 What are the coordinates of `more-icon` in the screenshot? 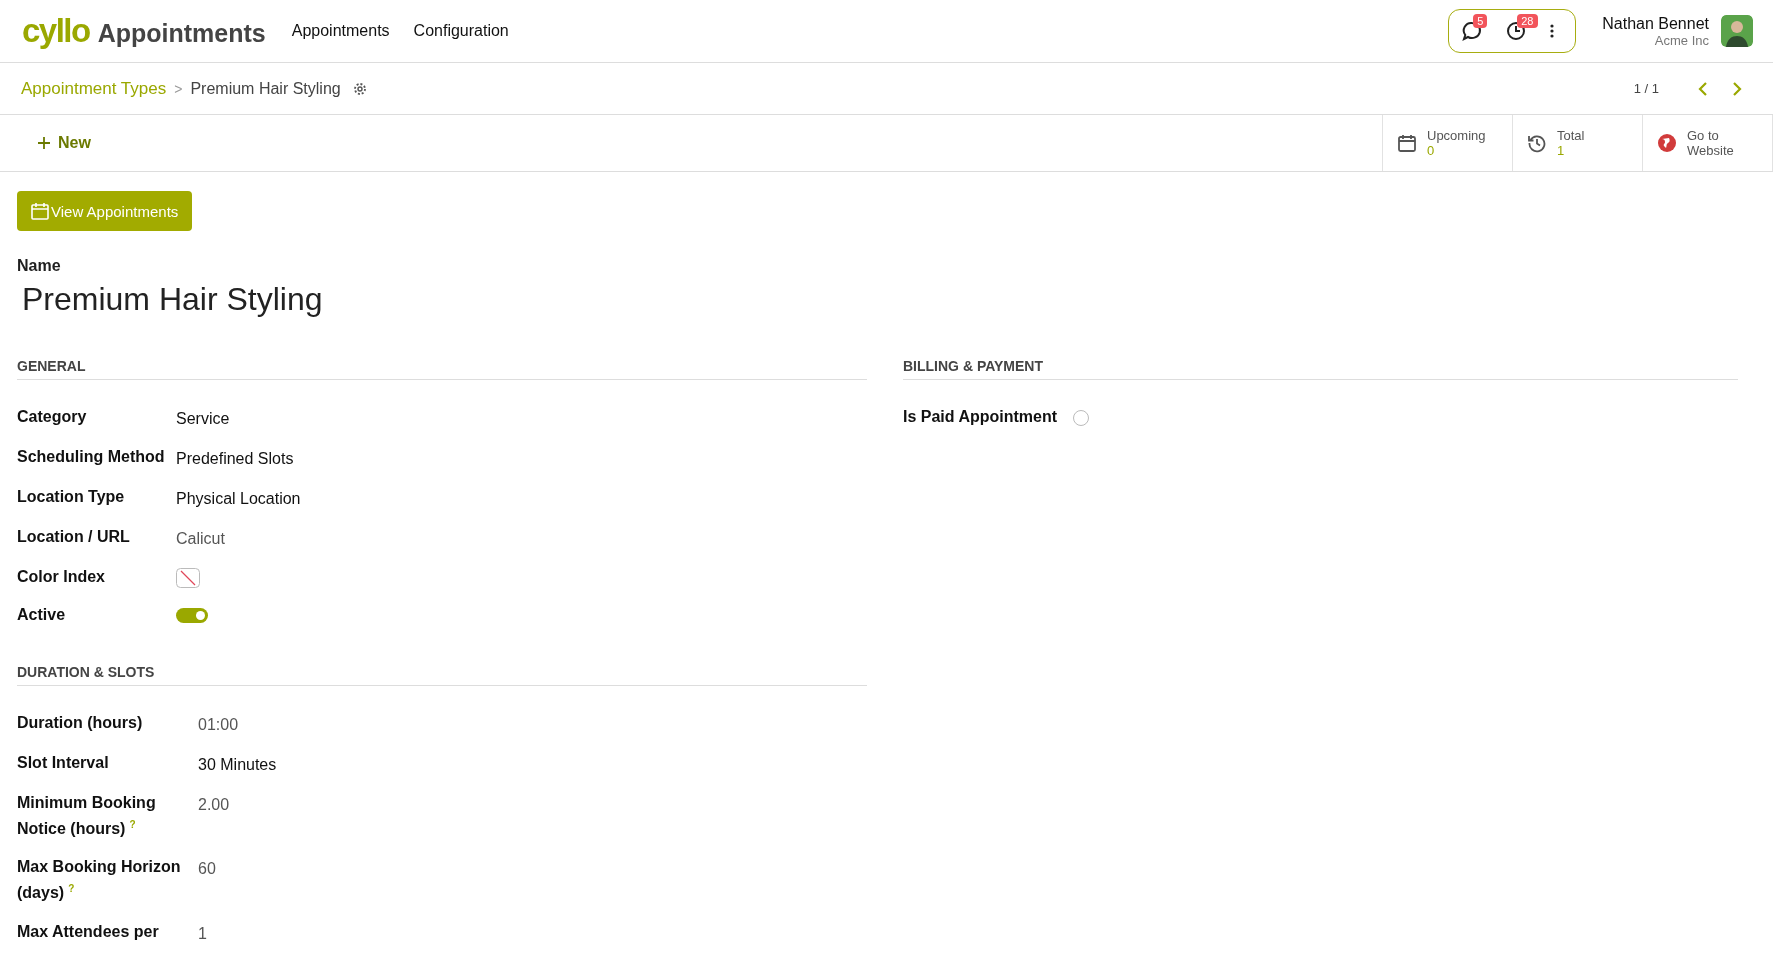 It's located at (1552, 31).